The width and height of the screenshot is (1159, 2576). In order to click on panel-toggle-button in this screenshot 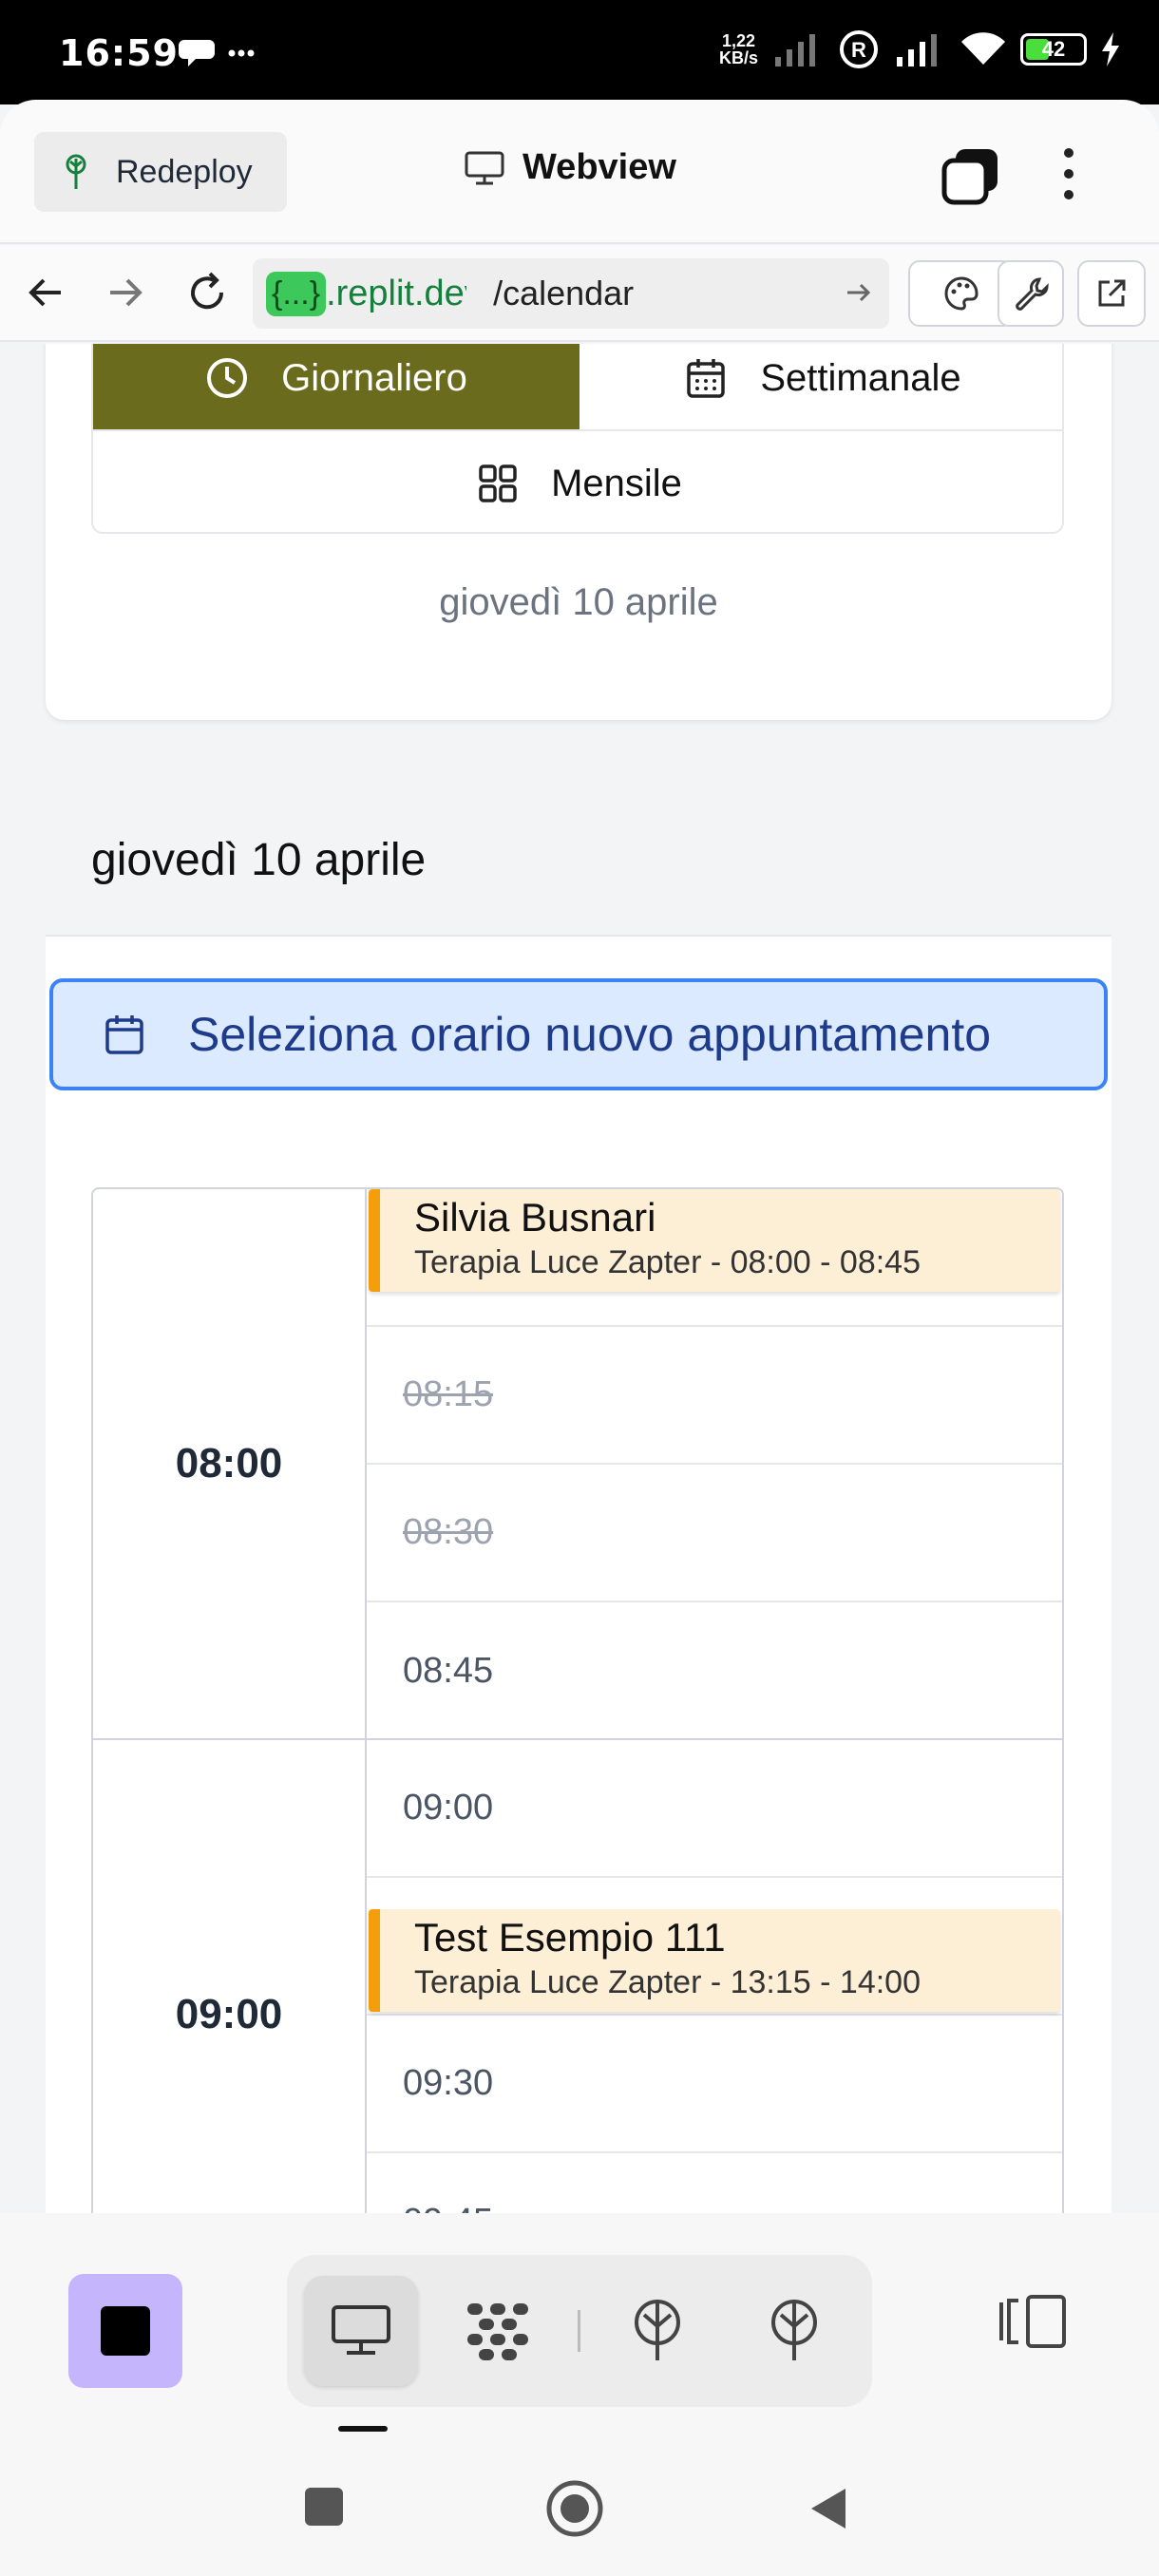, I will do `click(1034, 2324)`.